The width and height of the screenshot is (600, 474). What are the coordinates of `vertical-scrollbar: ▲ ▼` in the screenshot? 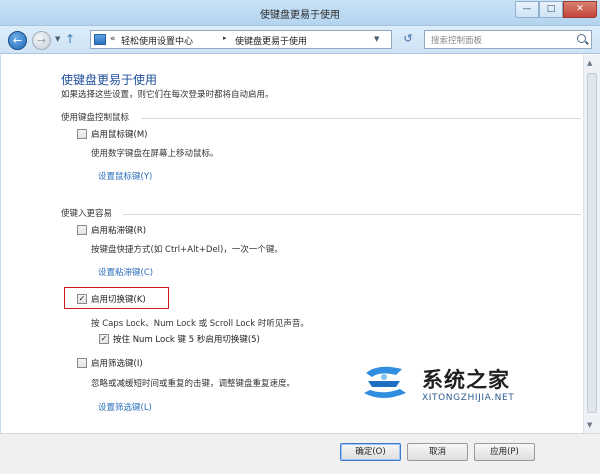 It's located at (591, 244).